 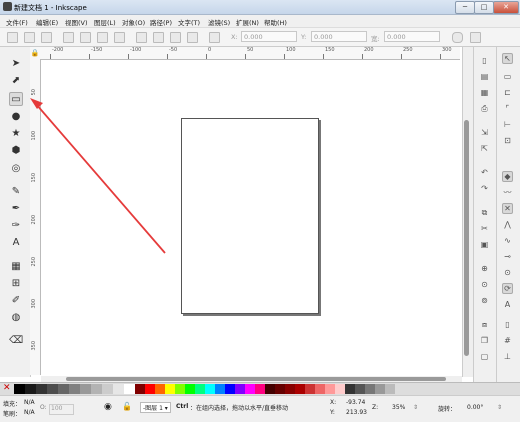 What do you see at coordinates (484, 212) in the screenshot?
I see `copy-icon: ⧉` at bounding box center [484, 212].